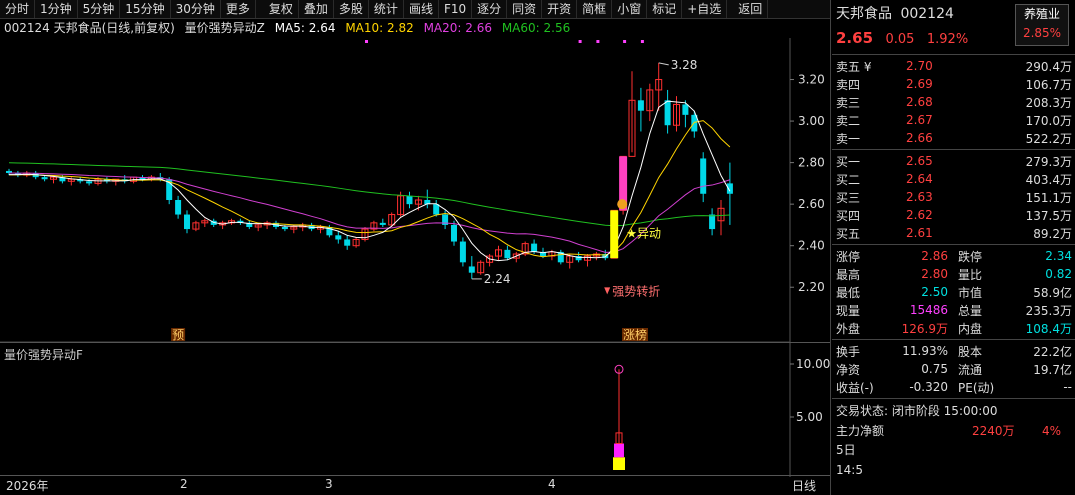 The width and height of the screenshot is (1075, 495). What do you see at coordinates (386, 9) in the screenshot?
I see `toolbar-tool-3: 统计` at bounding box center [386, 9].